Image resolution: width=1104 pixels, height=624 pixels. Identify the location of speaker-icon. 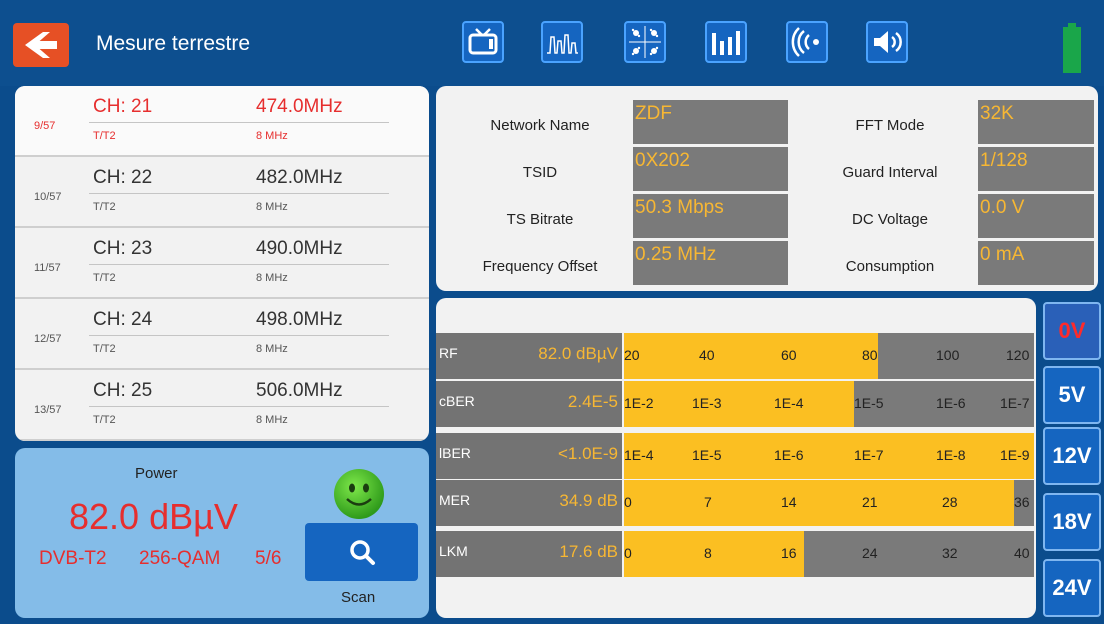
(888, 42).